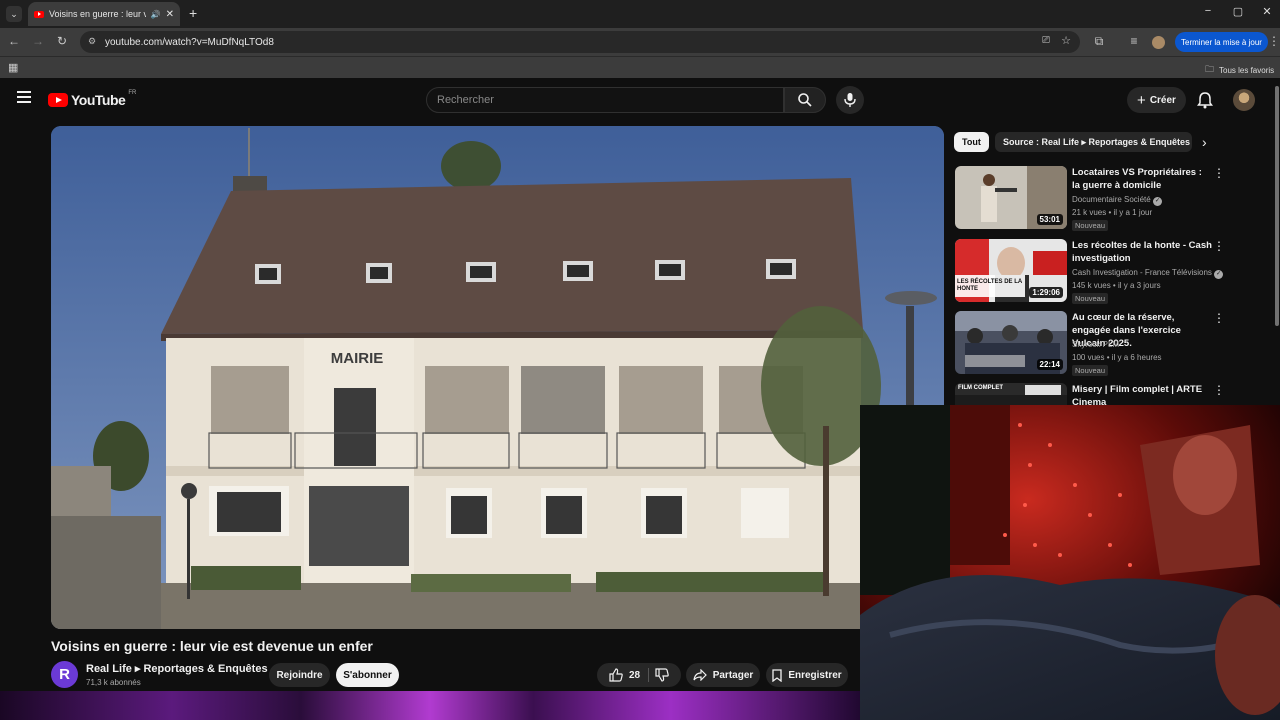 The width and height of the screenshot is (1280, 720). I want to click on menu-hamburger-icon, so click(24, 97).